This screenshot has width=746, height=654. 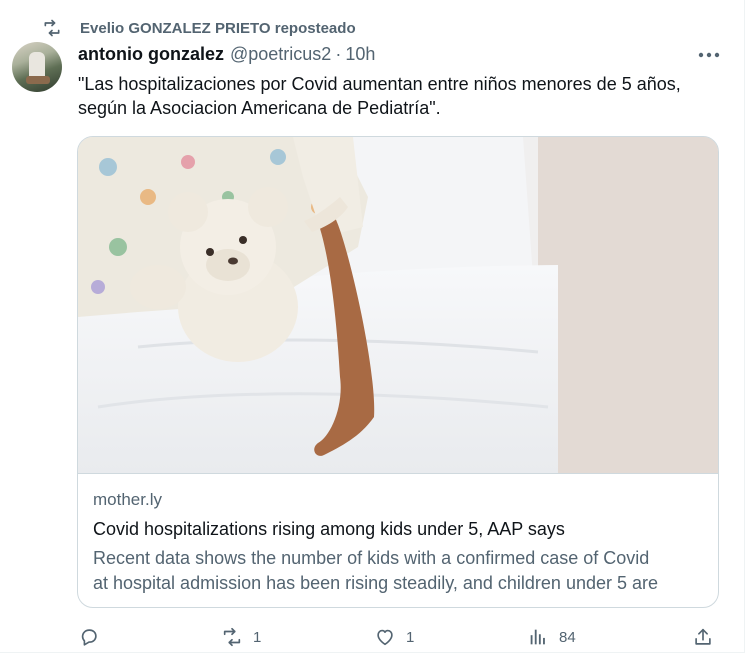 I want to click on card-domain: mother.ly, so click(x=127, y=499).